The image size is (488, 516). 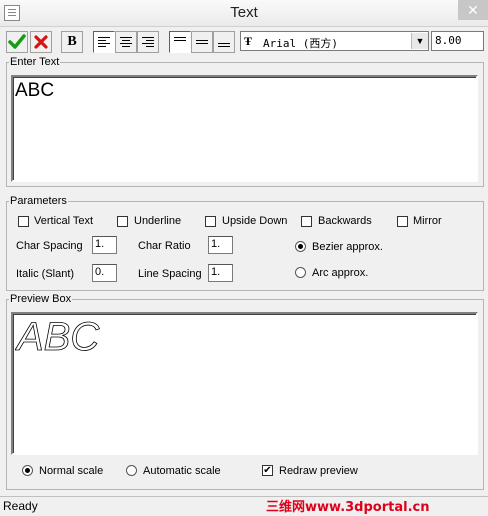 I want to click on preview-legend: Preview Box, so click(x=41, y=299).